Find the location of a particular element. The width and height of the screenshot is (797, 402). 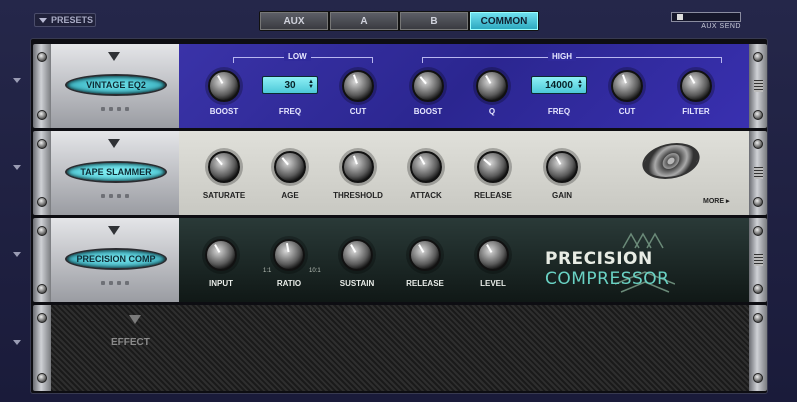

filter-knob is located at coordinates (696, 86).